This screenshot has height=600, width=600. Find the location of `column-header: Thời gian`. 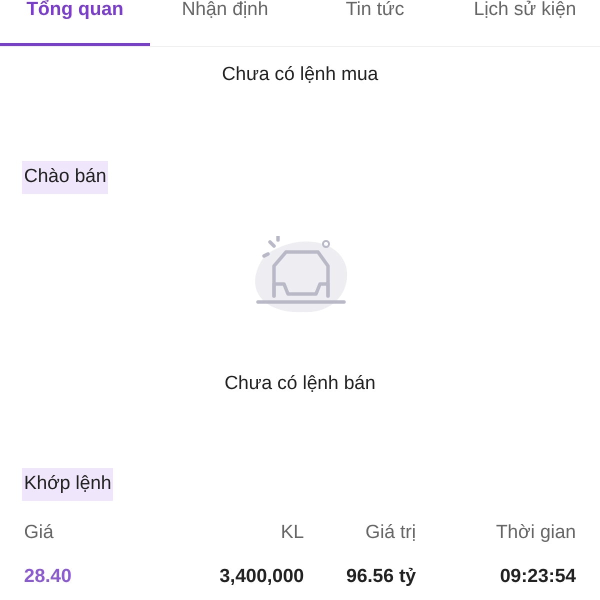

column-header: Thời gian is located at coordinates (535, 532).